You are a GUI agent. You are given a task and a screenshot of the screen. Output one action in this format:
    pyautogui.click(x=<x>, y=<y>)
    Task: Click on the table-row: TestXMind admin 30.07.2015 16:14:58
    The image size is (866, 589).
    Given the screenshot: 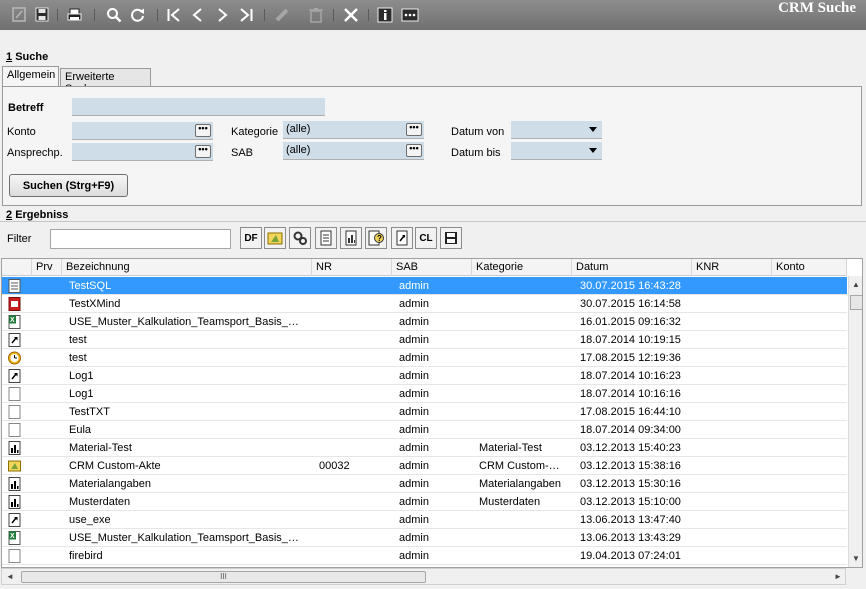 What is the action you would take?
    pyautogui.click(x=424, y=304)
    